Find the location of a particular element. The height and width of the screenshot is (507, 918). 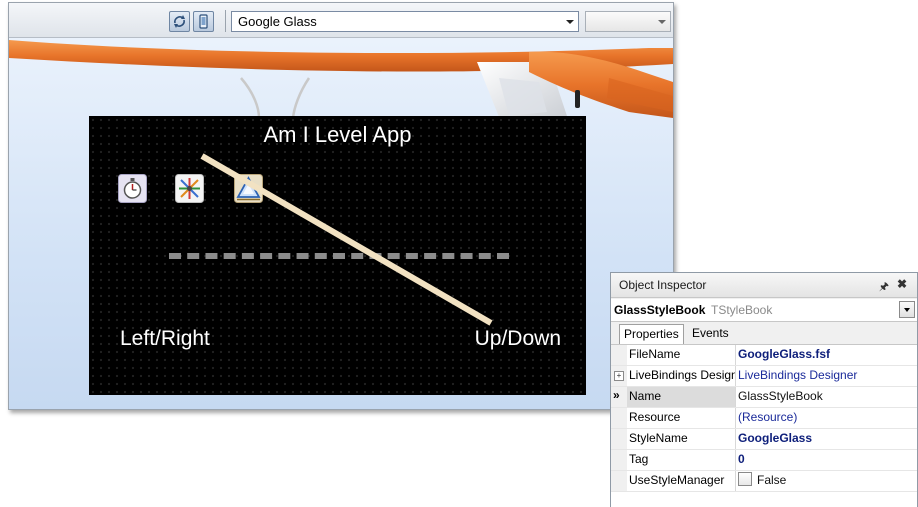

expand-icon: + is located at coordinates (619, 376).